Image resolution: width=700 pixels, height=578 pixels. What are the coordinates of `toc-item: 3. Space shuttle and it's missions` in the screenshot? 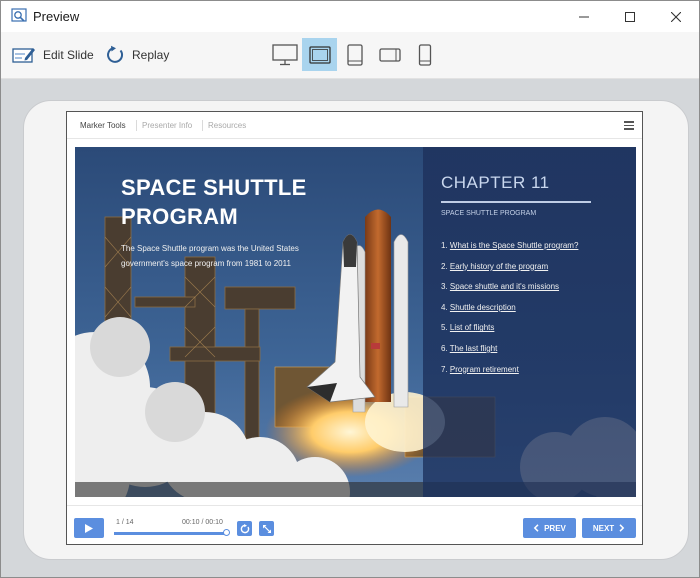 It's located at (509, 292).